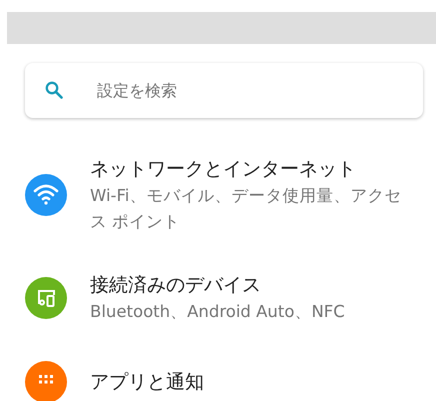 This screenshot has height=401, width=436. Describe the element at coordinates (218, 312) in the screenshot. I see `item-summary: Bluetooth、Android Auto、NFC` at that location.